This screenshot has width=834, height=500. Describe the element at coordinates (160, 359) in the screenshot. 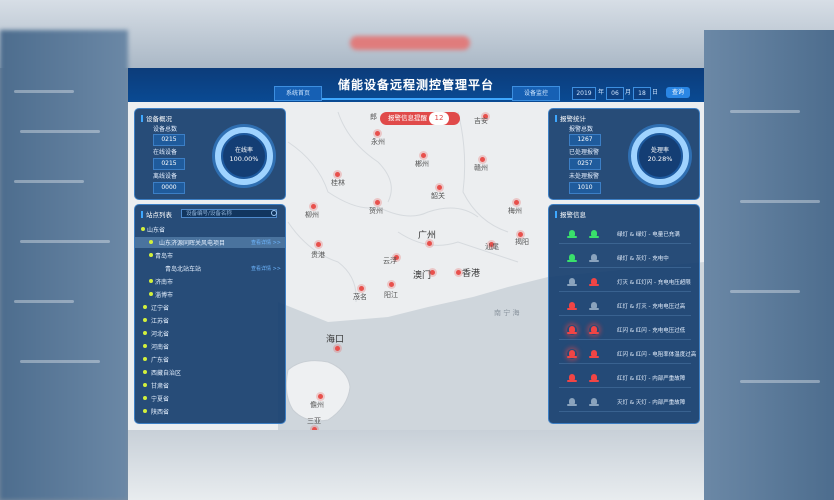

I see `tree-item-province: 广东省` at that location.